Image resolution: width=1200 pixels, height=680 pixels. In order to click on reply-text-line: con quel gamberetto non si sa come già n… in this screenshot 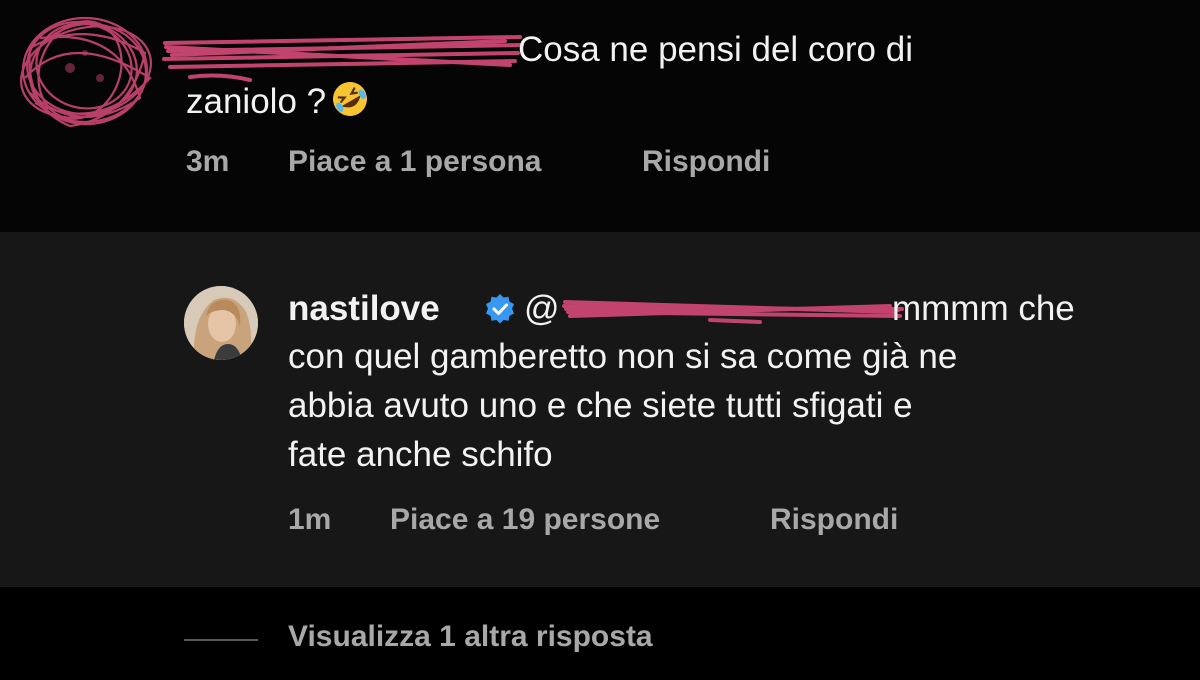, I will do `click(623, 356)`.